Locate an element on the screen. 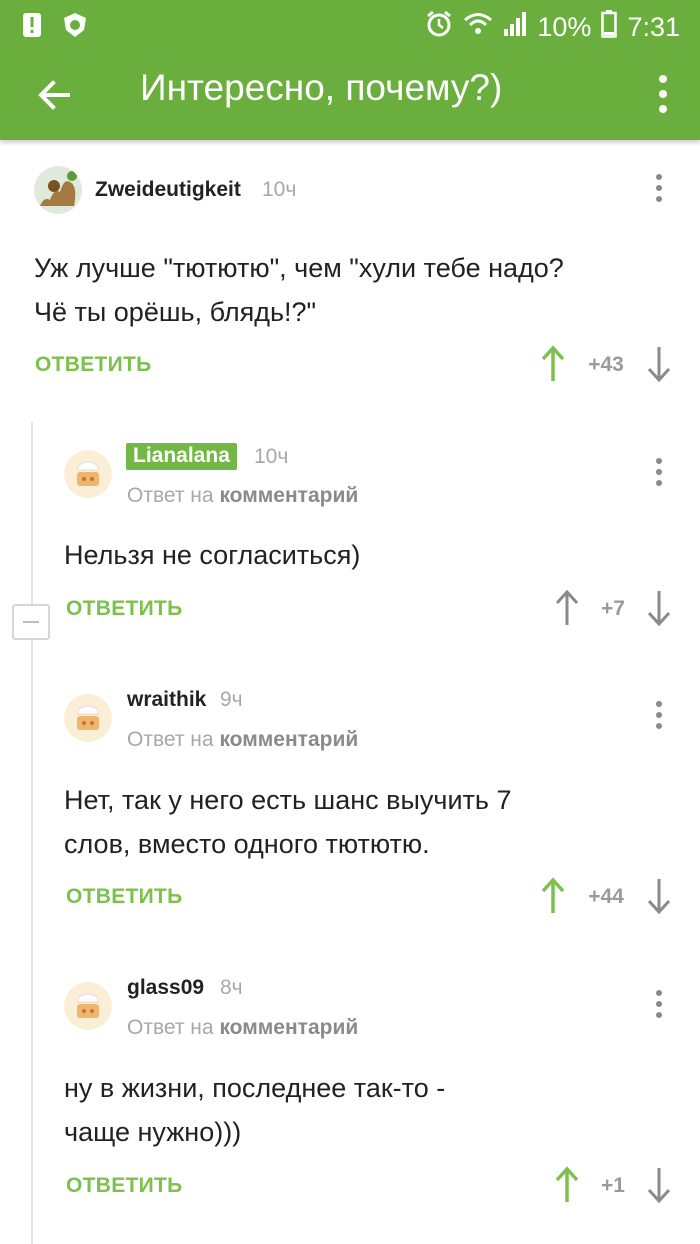  vote-score: +43 is located at coordinates (606, 364).